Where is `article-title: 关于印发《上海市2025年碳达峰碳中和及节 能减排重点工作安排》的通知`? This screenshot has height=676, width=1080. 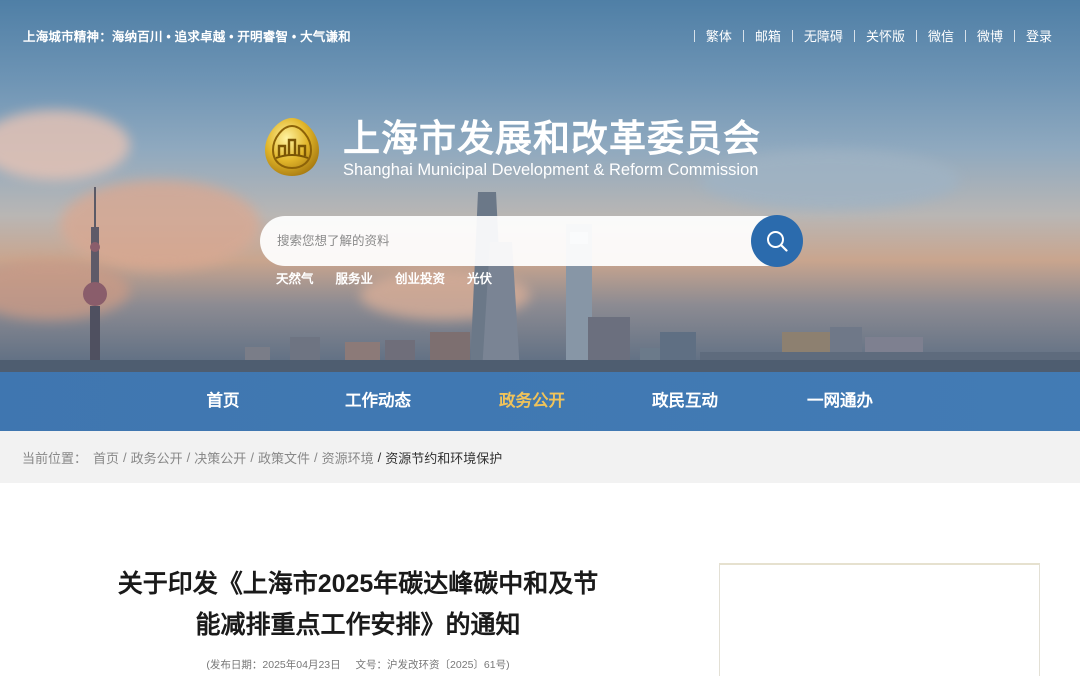
article-title: 关于印发《上海市2025年碳达峰碳中和及节 能减排重点工作安排》的通知 is located at coordinates (358, 605).